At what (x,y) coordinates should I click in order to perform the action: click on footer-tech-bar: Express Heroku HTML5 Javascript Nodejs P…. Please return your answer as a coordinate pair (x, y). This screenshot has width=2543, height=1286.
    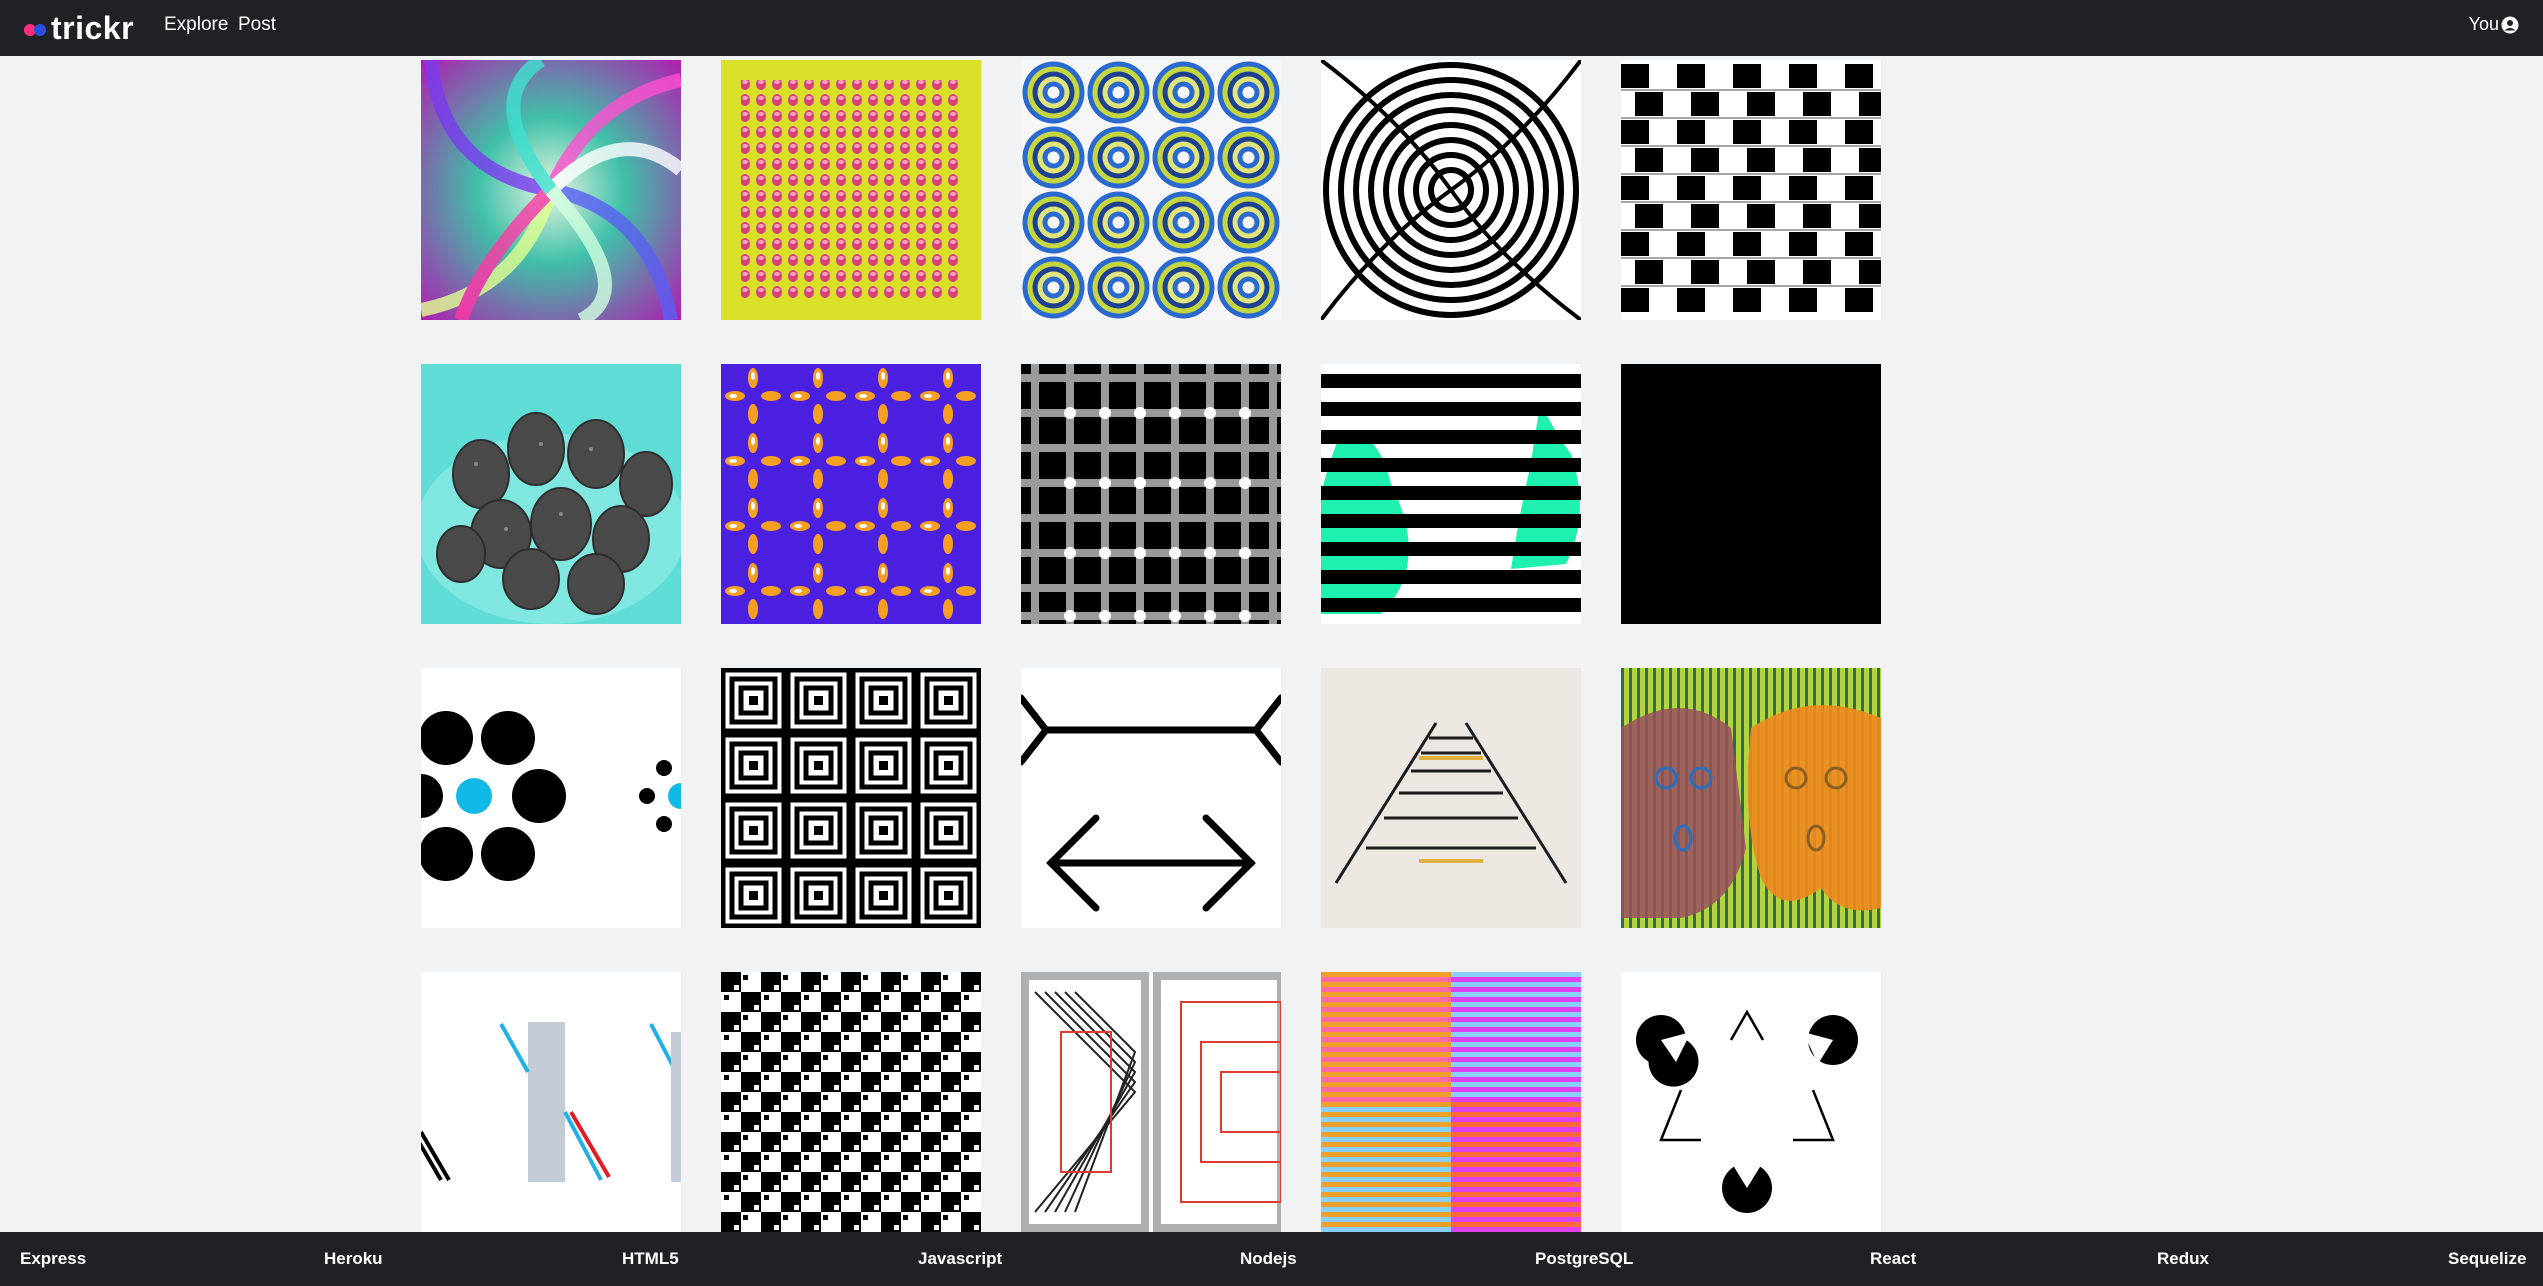
    Looking at the image, I should click on (1271, 1259).